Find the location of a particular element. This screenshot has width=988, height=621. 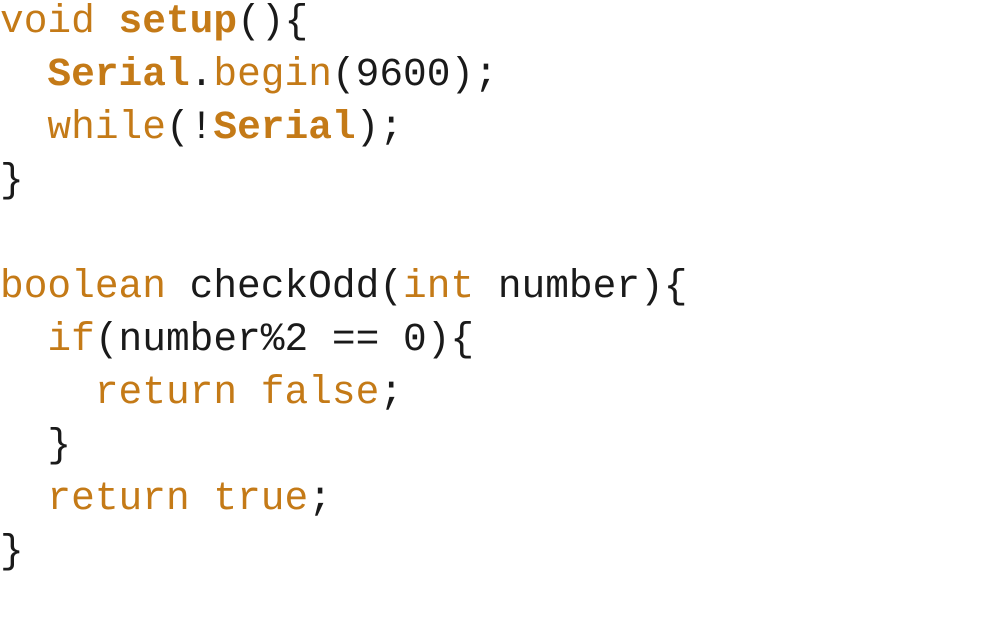

code-keyword: true is located at coordinates (261, 498).